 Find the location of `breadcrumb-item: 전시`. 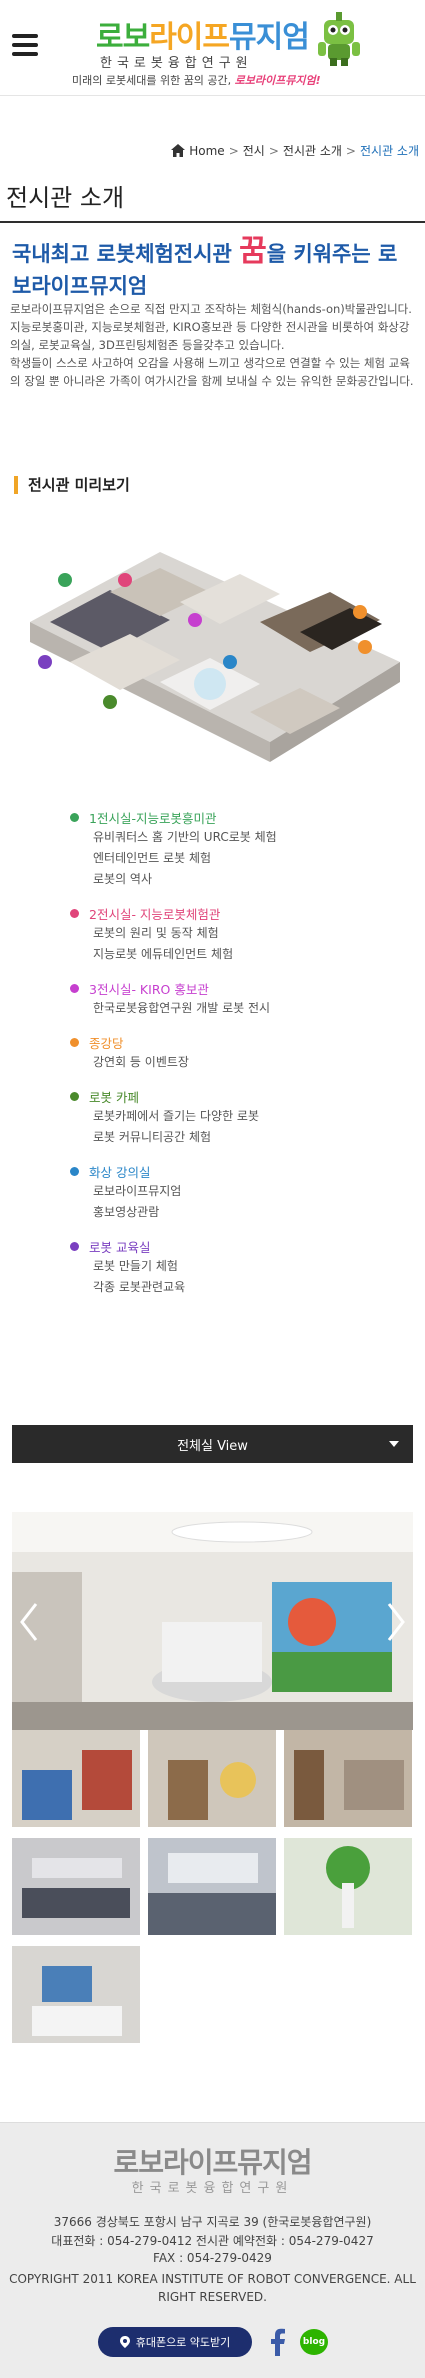

breadcrumb-item: 전시 is located at coordinates (254, 150).